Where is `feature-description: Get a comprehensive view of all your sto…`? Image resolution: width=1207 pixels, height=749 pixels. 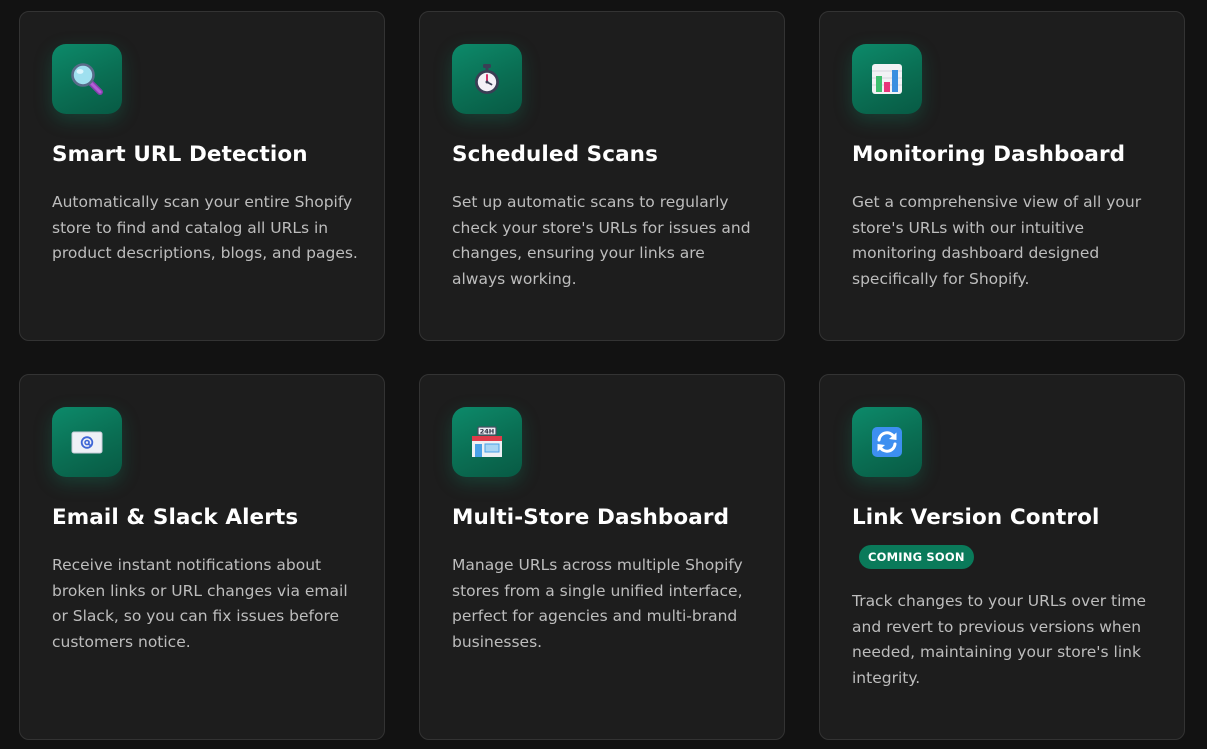 feature-description: Get a comprehensive view of all your sto… is located at coordinates (997, 240).